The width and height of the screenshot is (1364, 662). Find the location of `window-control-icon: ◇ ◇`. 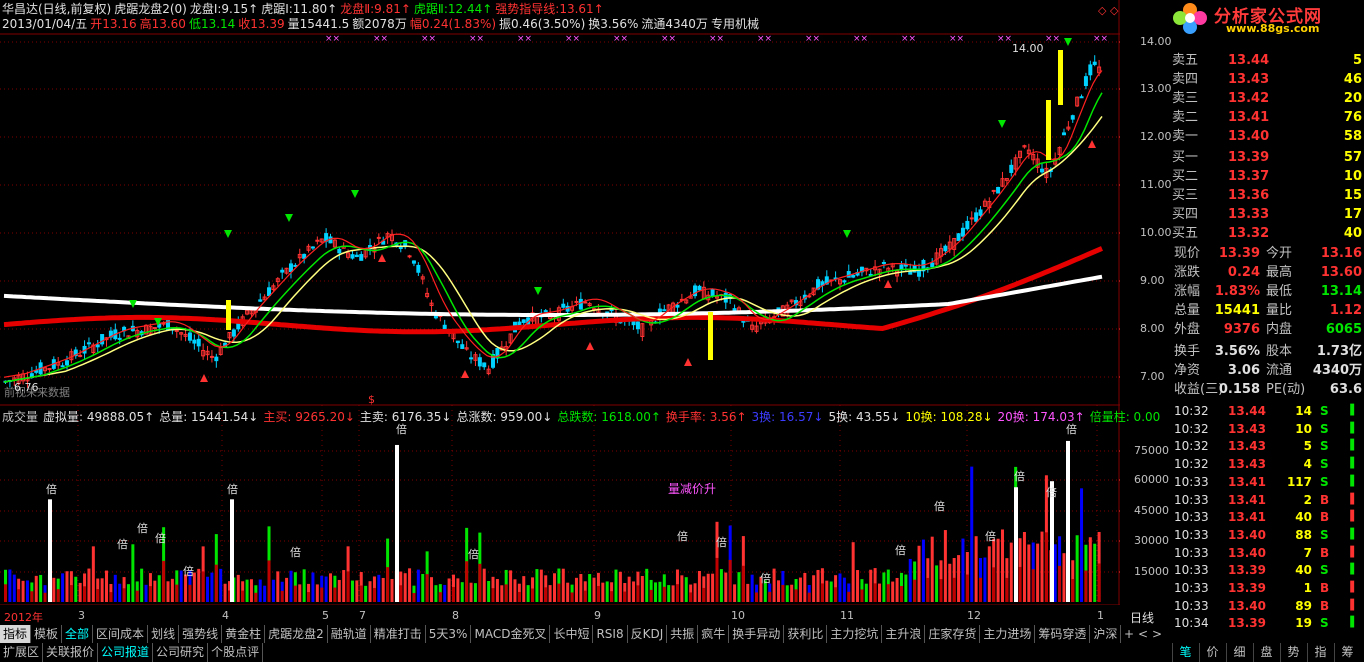

window-control-icon: ◇ ◇ is located at coordinates (1108, 10).